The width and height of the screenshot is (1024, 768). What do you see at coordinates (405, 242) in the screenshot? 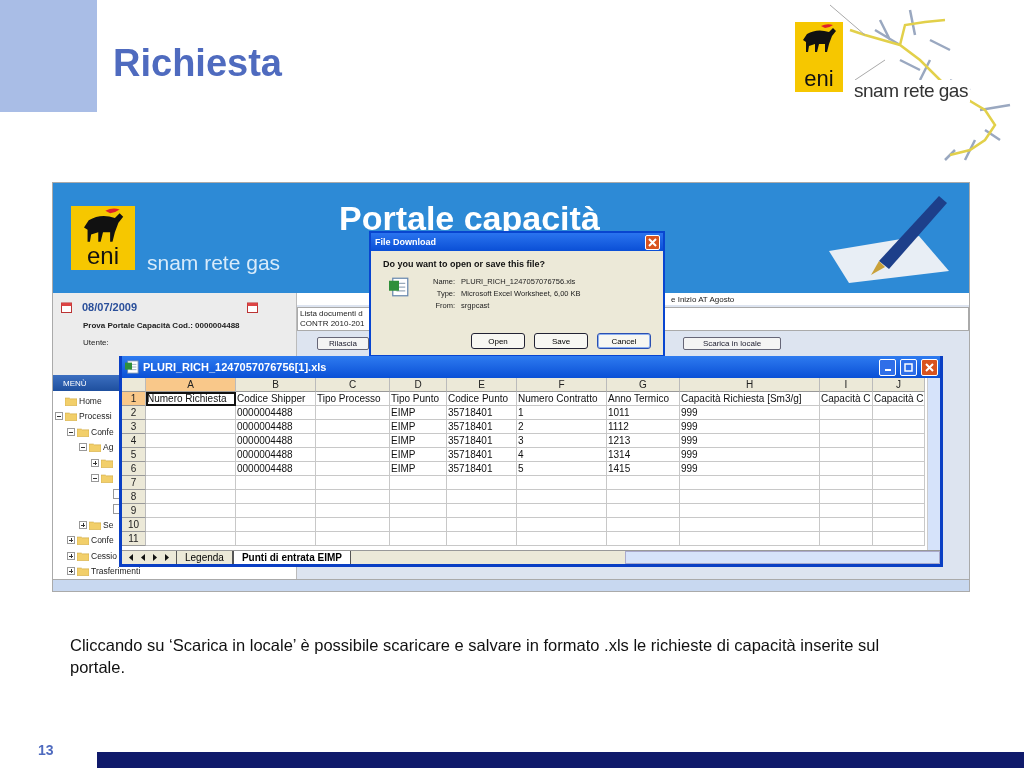
I see `dialog-title: File Download` at bounding box center [405, 242].